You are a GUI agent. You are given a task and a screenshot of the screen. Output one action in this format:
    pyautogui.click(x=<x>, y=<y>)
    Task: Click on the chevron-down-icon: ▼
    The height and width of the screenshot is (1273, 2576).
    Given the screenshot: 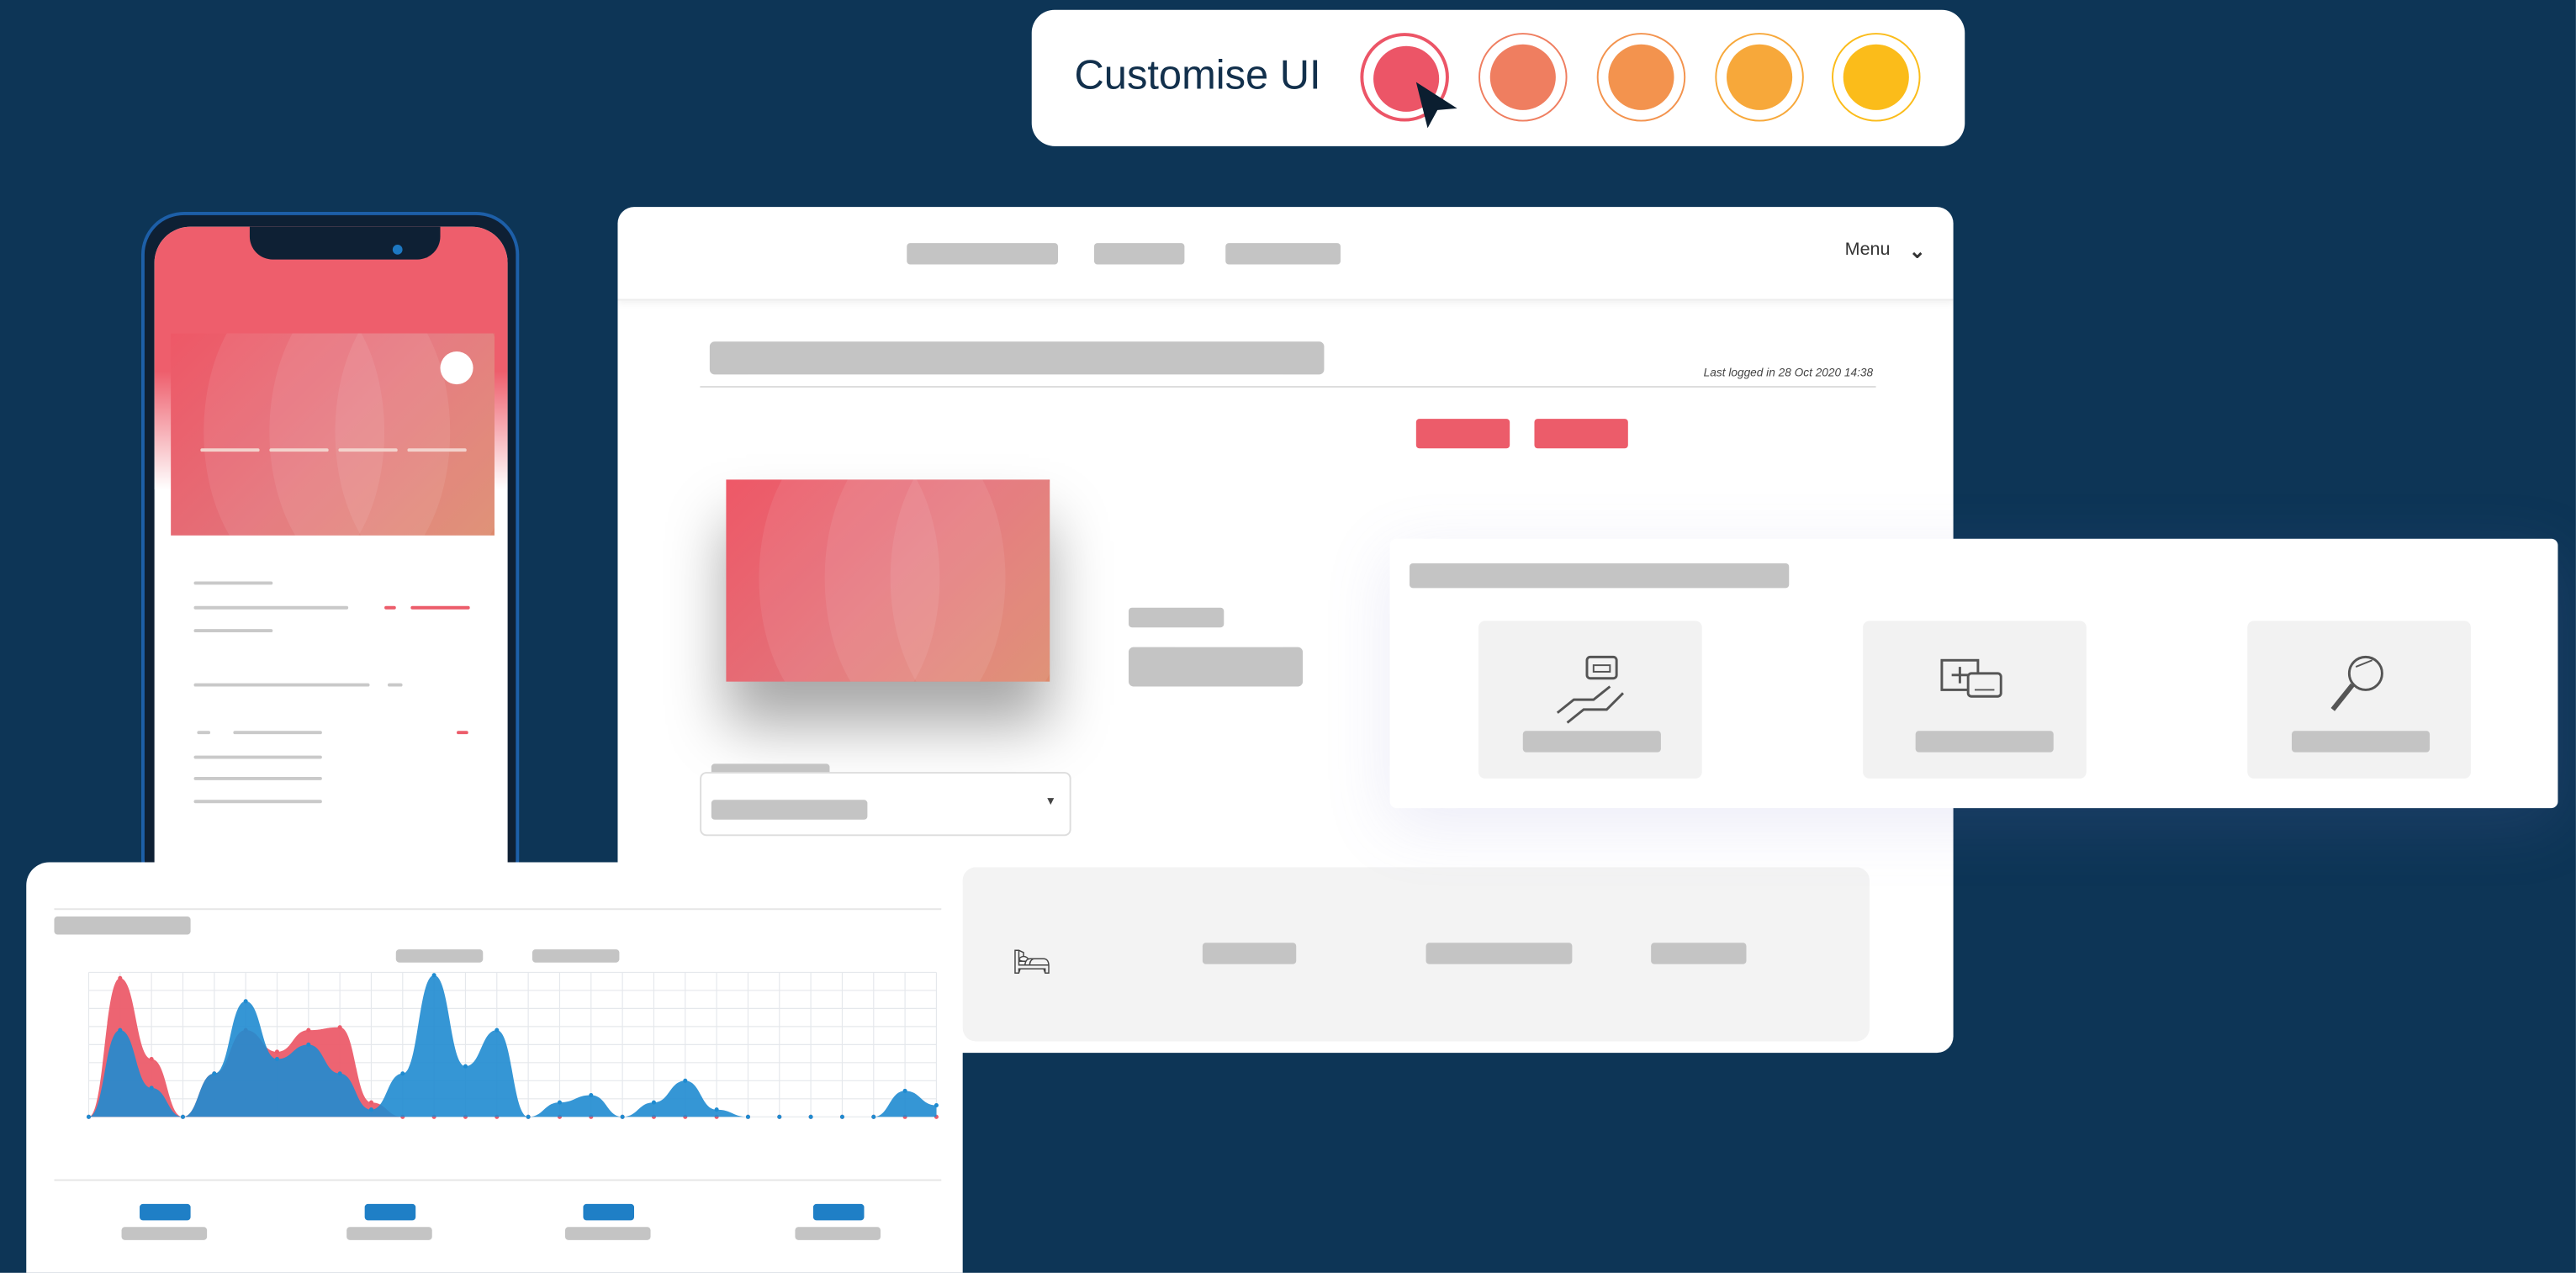 What is the action you would take?
    pyautogui.click(x=1051, y=802)
    